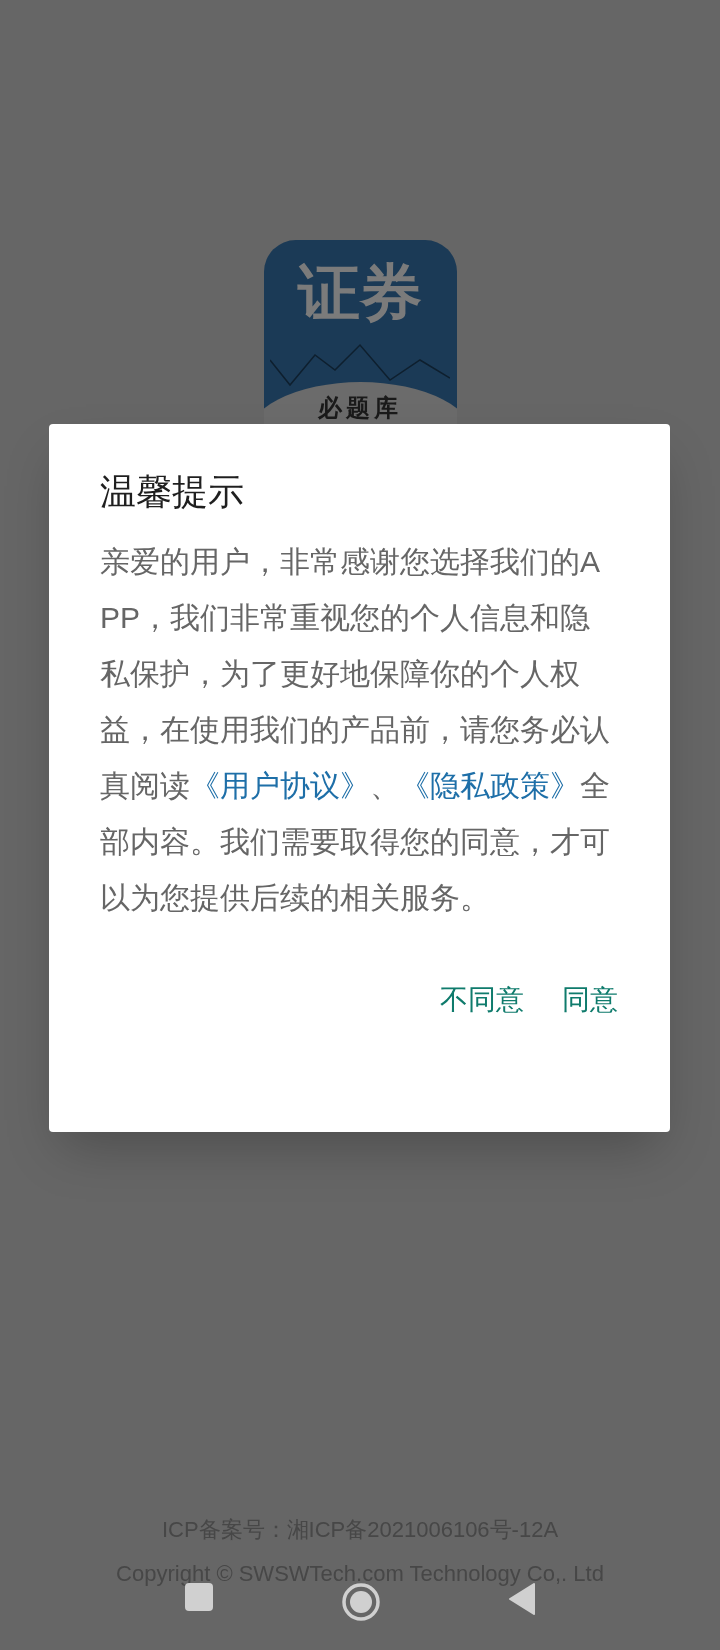 The image size is (720, 1650). Describe the element at coordinates (590, 1000) in the screenshot. I see `agree-button: 同意` at that location.